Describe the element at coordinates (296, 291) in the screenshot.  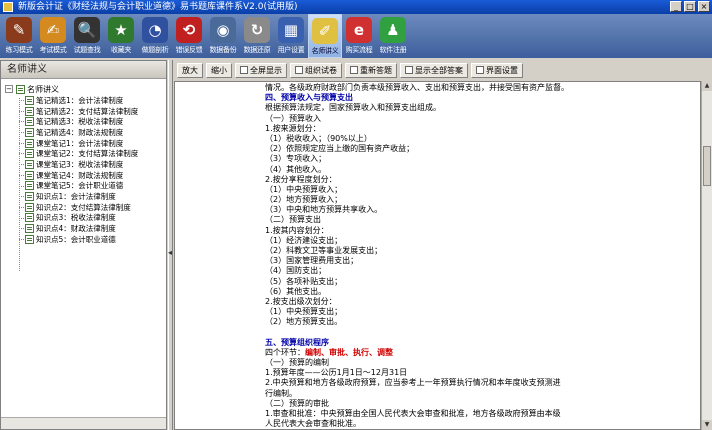
I see `content-text: （6）其他支出。` at that location.